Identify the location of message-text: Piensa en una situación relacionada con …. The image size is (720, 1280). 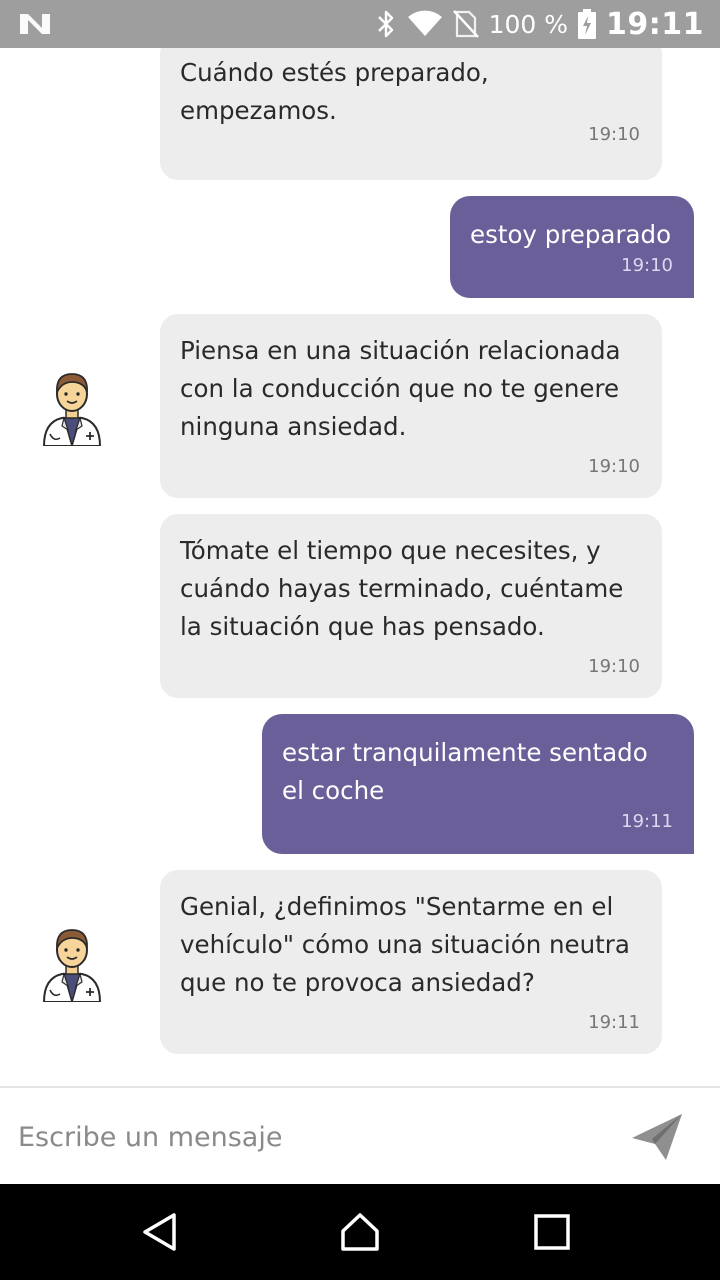
(400, 388).